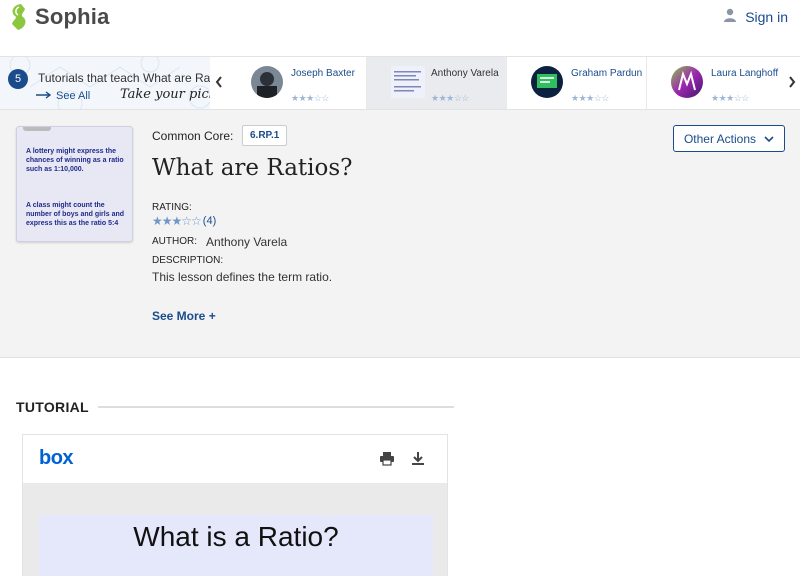 This screenshot has width=800, height=576. What do you see at coordinates (717, 83) in the screenshot?
I see `tutorial-card: Laura Langhoff ★★★☆☆` at bounding box center [717, 83].